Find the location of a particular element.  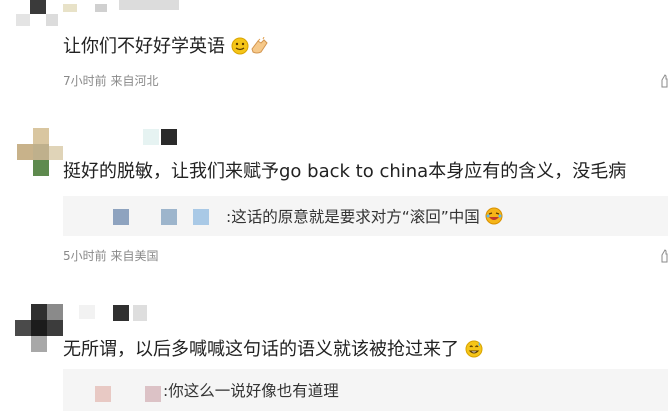

comment-text: 让你们不好好学英语 is located at coordinates (166, 47).